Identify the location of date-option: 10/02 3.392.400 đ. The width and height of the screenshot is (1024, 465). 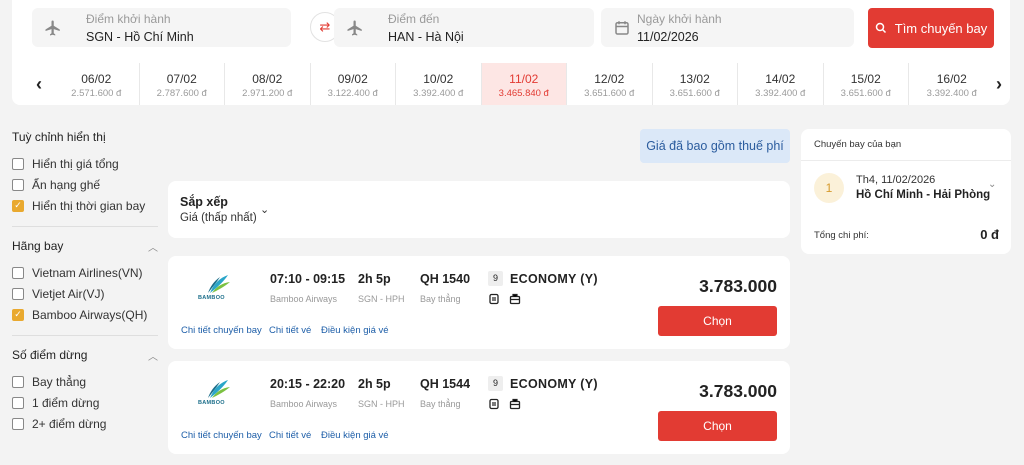
(439, 84).